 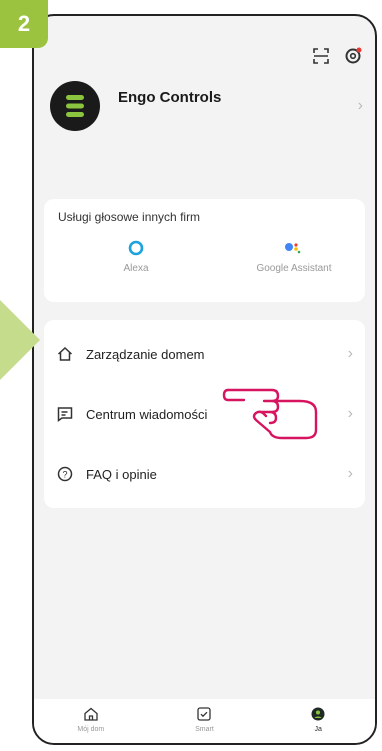 What do you see at coordinates (136, 268) in the screenshot?
I see `alexa-label: Alexa` at bounding box center [136, 268].